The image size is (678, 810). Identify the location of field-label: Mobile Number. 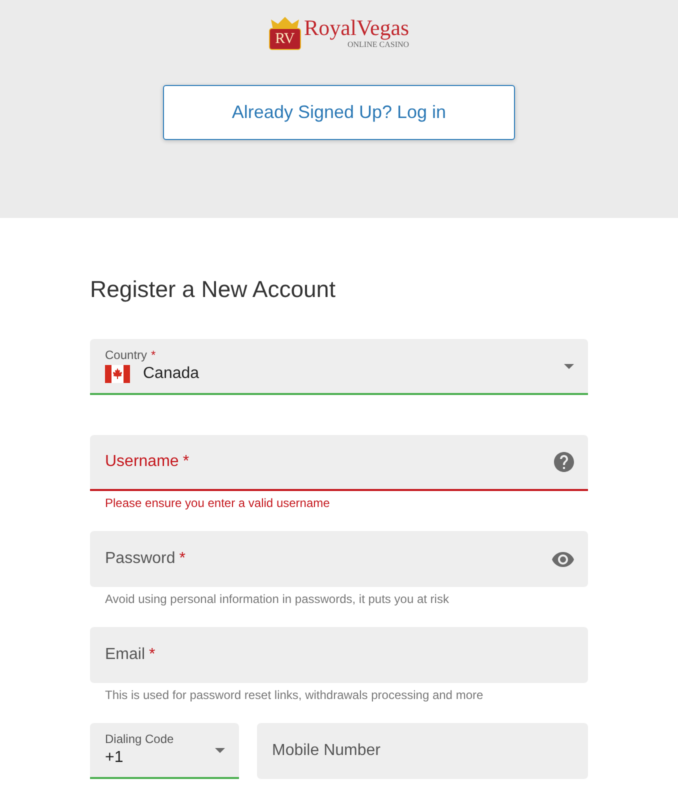
(327, 751).